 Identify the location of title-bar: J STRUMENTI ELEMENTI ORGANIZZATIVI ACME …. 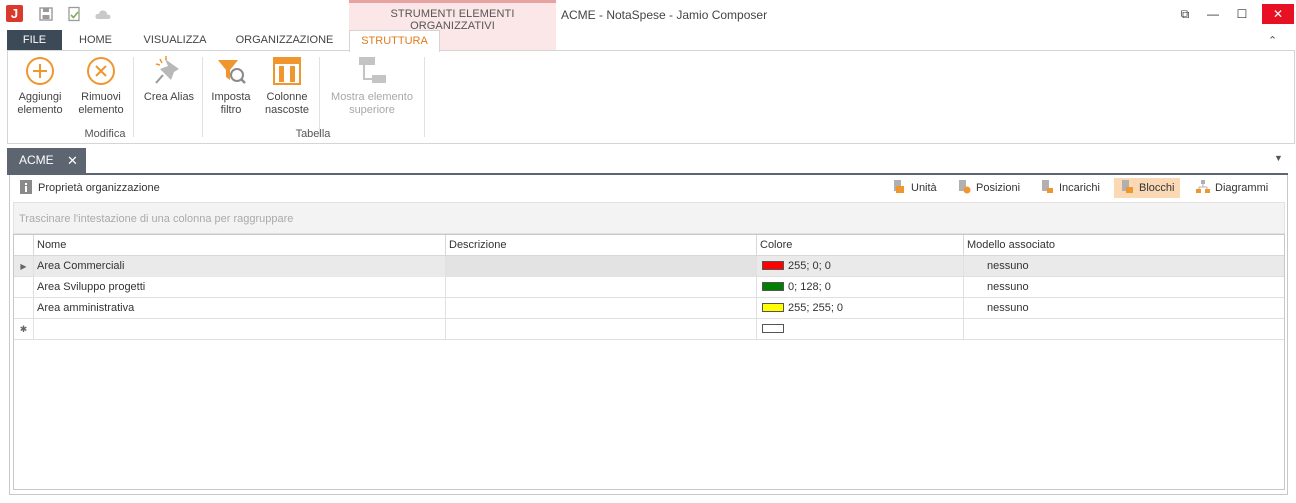
(648, 25).